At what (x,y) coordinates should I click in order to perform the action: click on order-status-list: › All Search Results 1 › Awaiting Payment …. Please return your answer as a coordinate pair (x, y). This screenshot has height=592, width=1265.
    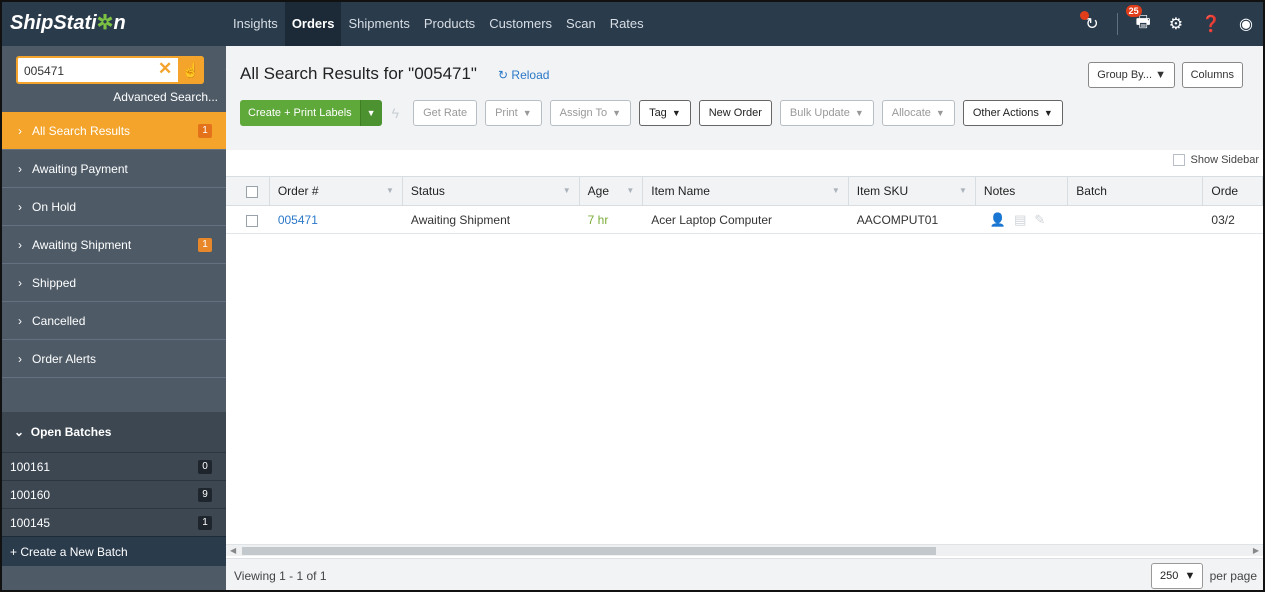
    Looking at the image, I should click on (120, 245).